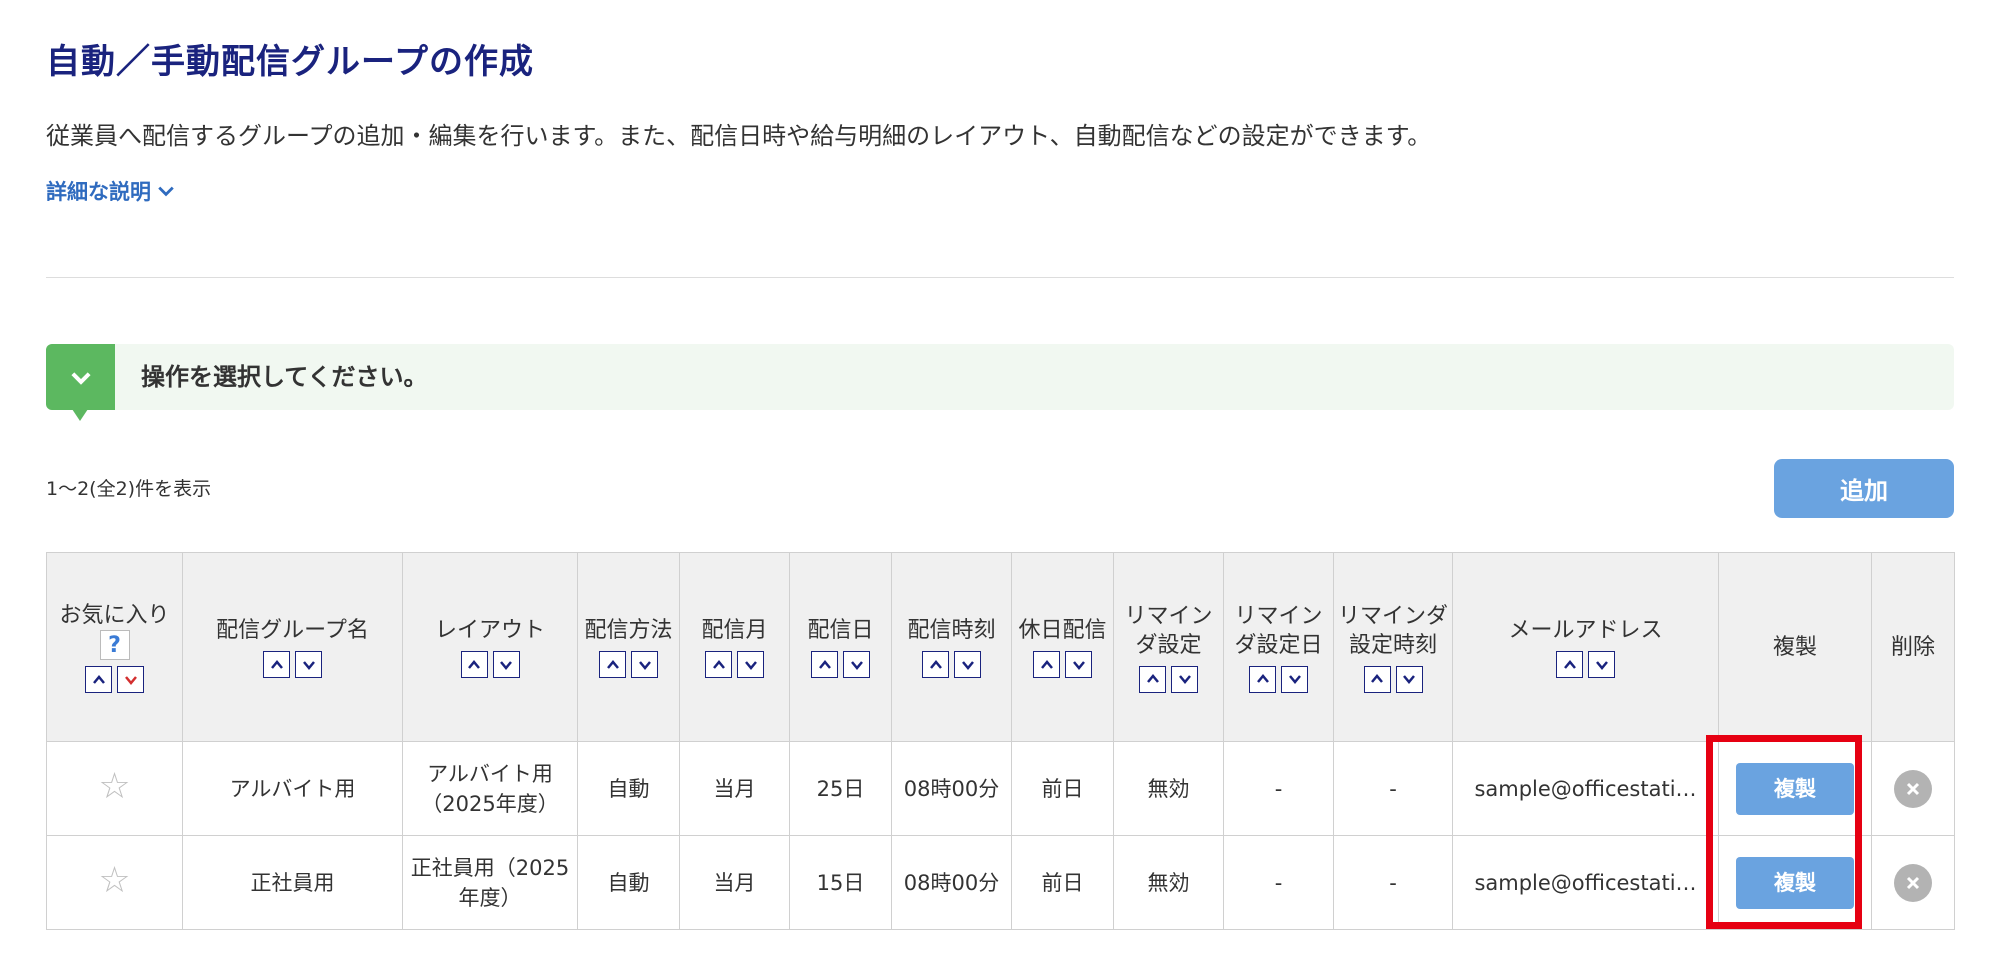 This screenshot has width=2000, height=969. Describe the element at coordinates (951, 630) in the screenshot. I see `header-time-label: 配信時刻` at that location.